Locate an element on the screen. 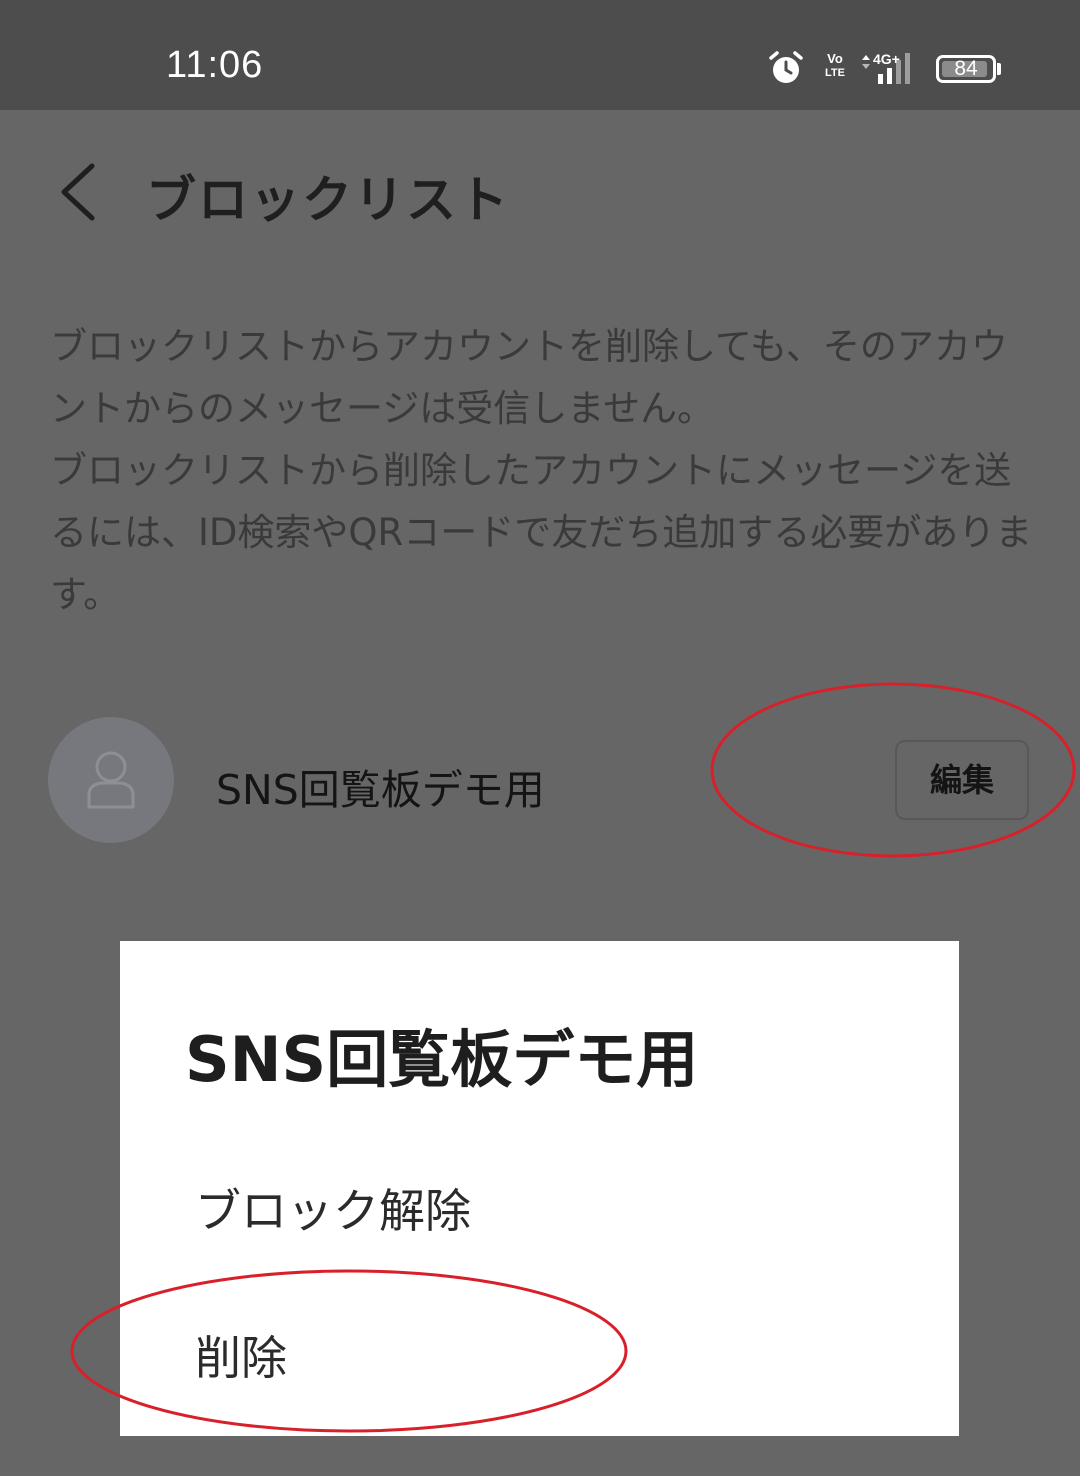 The height and width of the screenshot is (1476, 1080). battery-percent: 84 is located at coordinates (966, 68).